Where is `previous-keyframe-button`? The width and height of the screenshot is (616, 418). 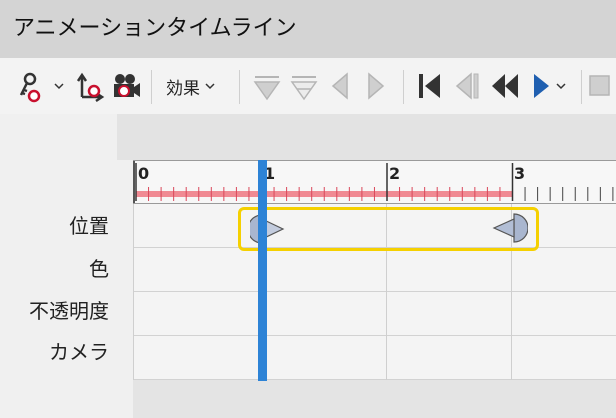
previous-keyframe-button is located at coordinates (340, 86).